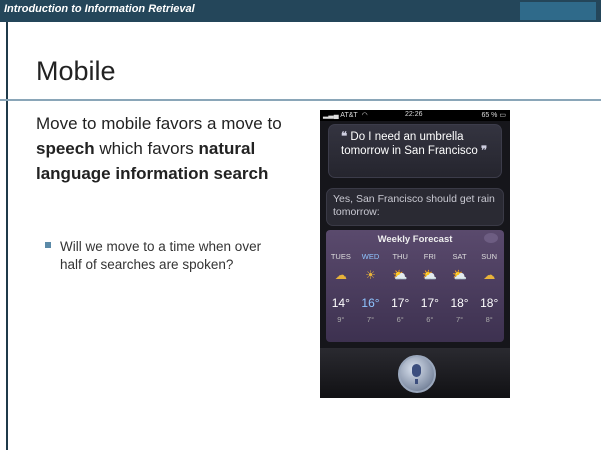 The image size is (601, 450). What do you see at coordinates (370, 256) in the screenshot?
I see `day-label: WED` at bounding box center [370, 256].